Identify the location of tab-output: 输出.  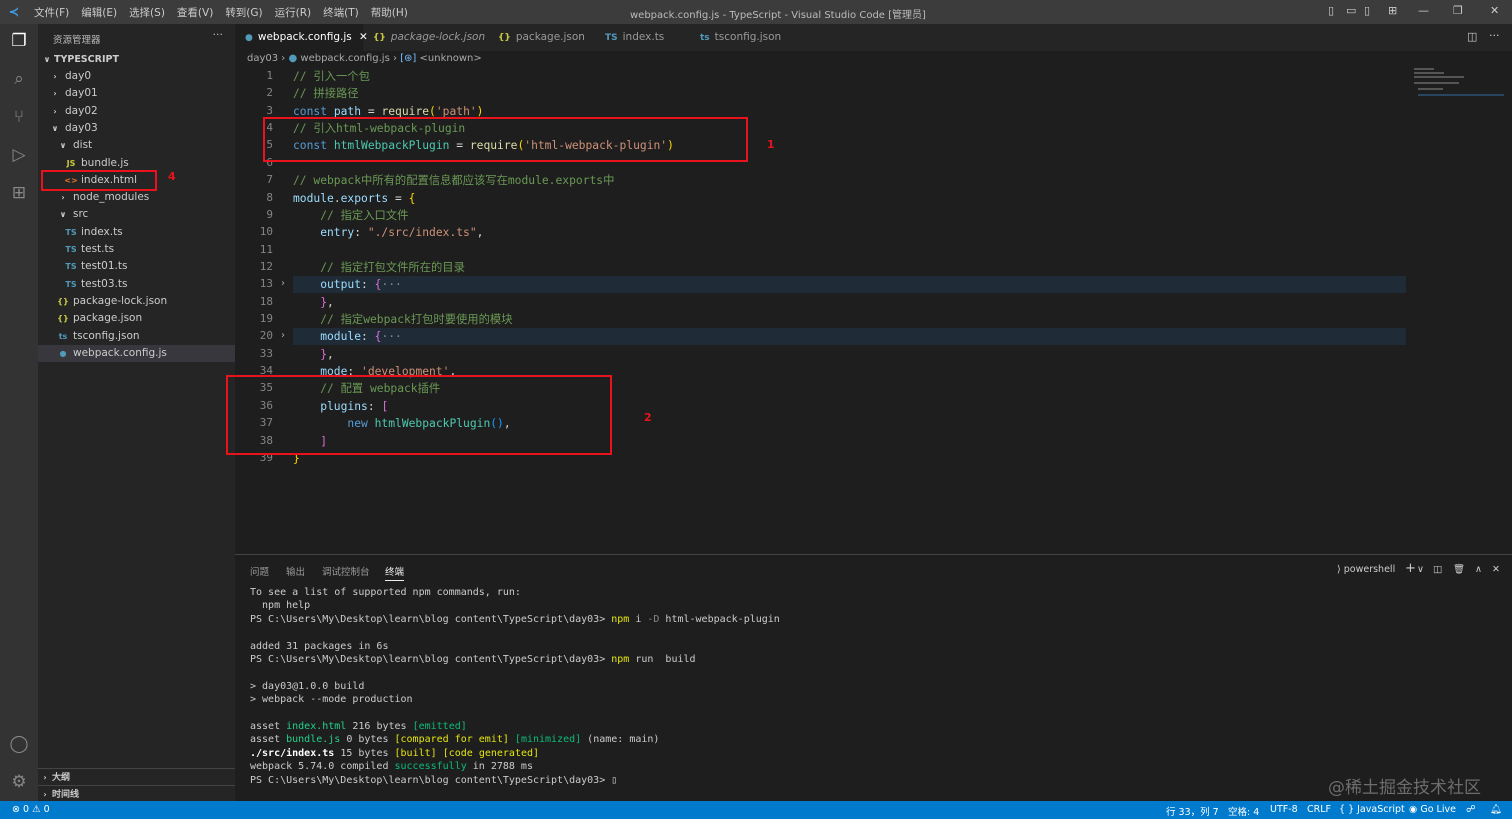
(295, 571).